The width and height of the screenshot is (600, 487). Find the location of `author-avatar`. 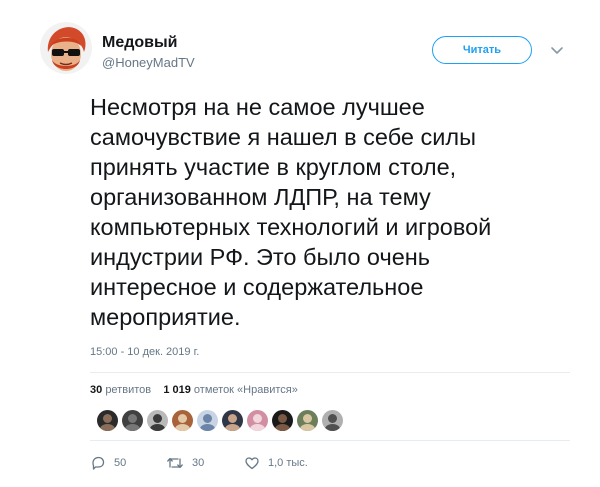

author-avatar is located at coordinates (66, 48).